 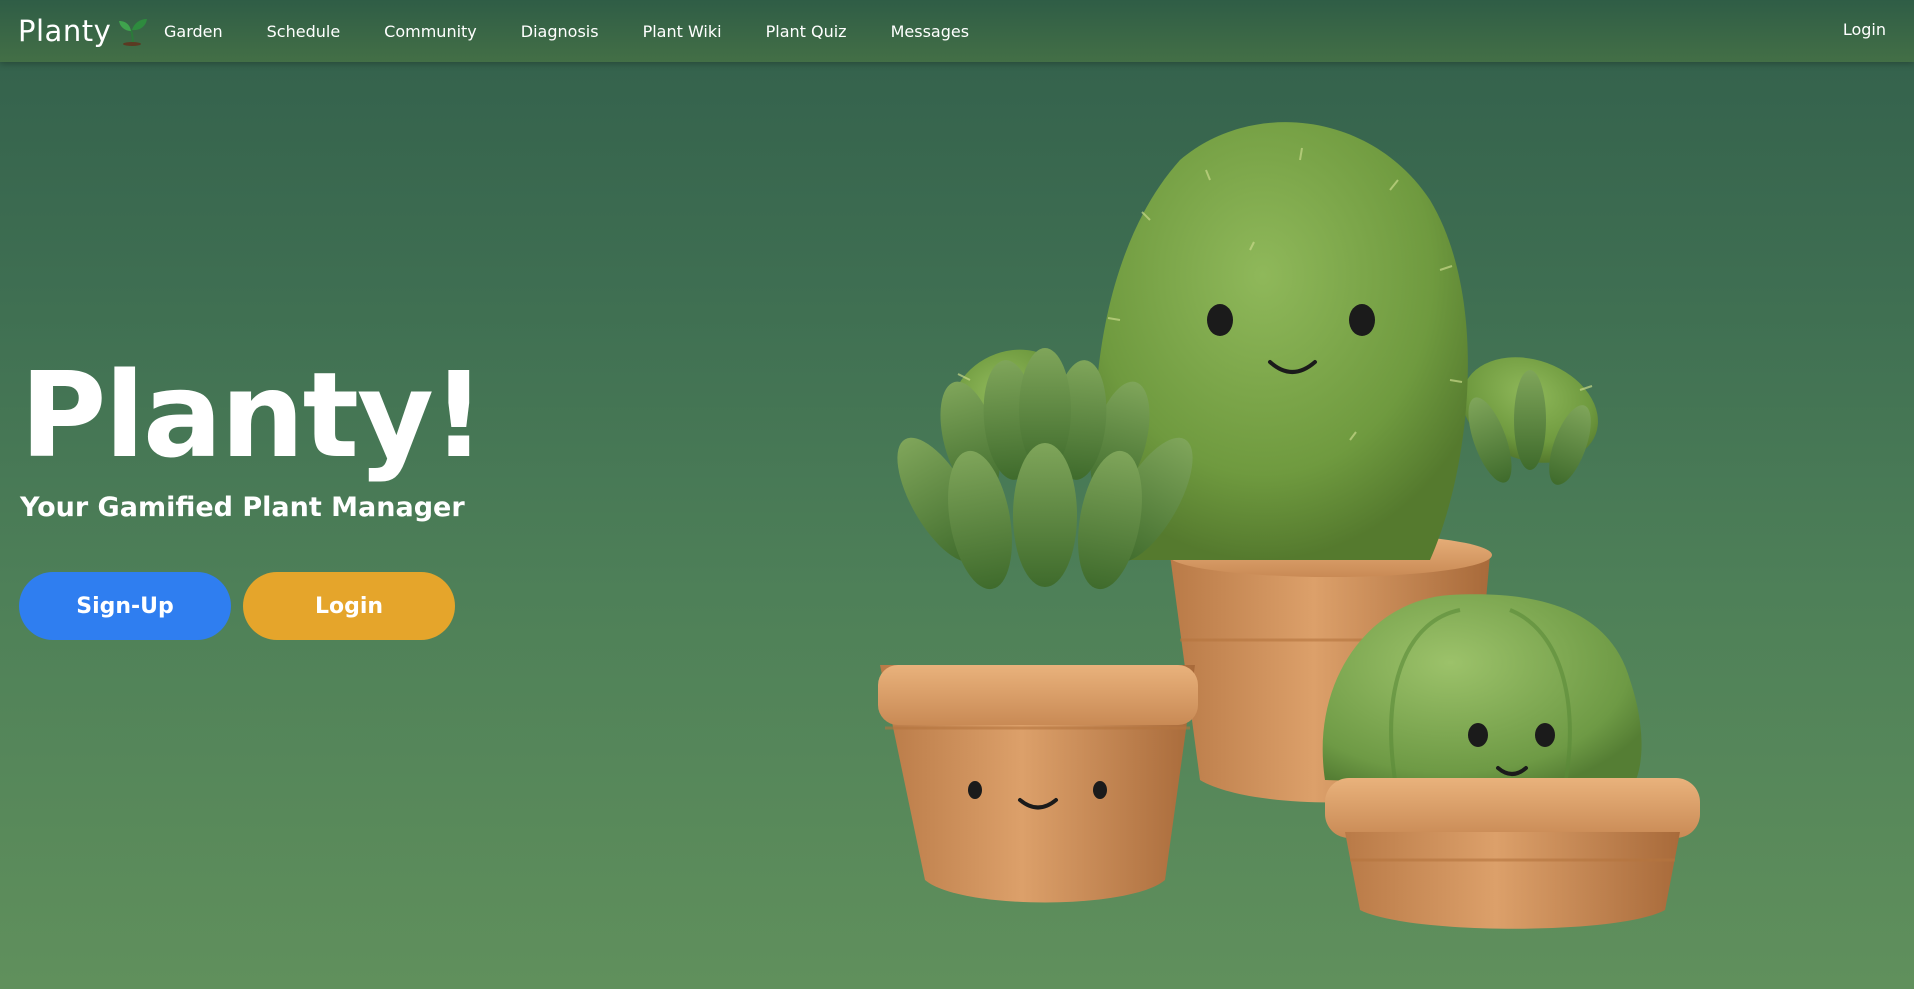 I want to click on login-button: Login, so click(x=349, y=606).